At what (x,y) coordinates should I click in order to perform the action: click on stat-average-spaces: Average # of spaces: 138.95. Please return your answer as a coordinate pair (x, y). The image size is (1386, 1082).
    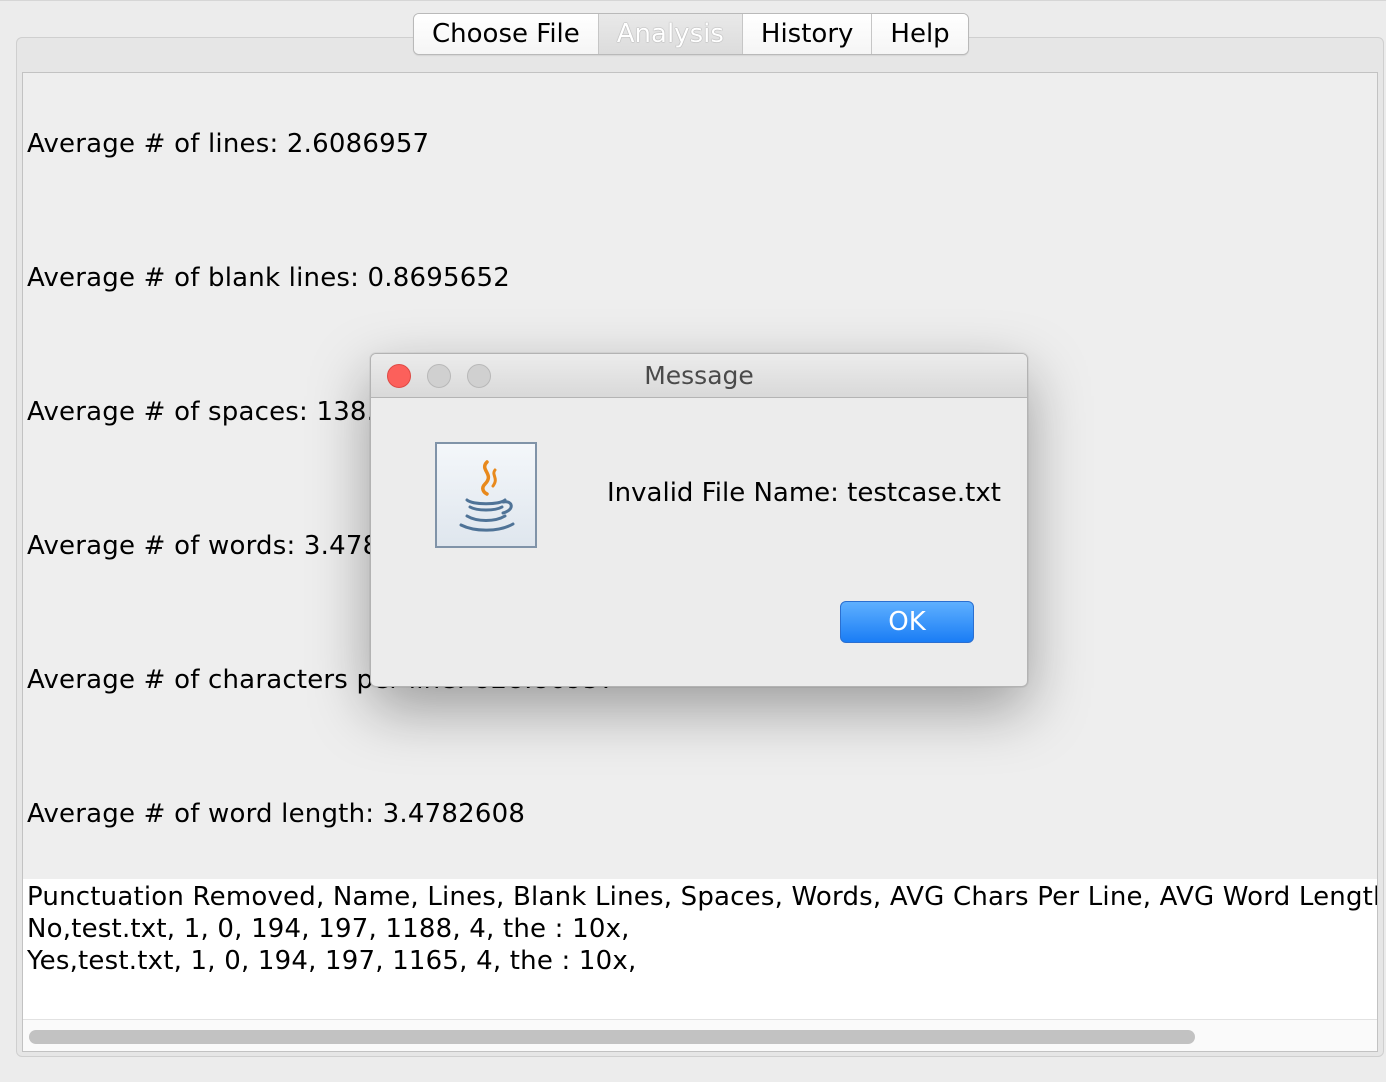
    Looking at the image, I should click on (218, 412).